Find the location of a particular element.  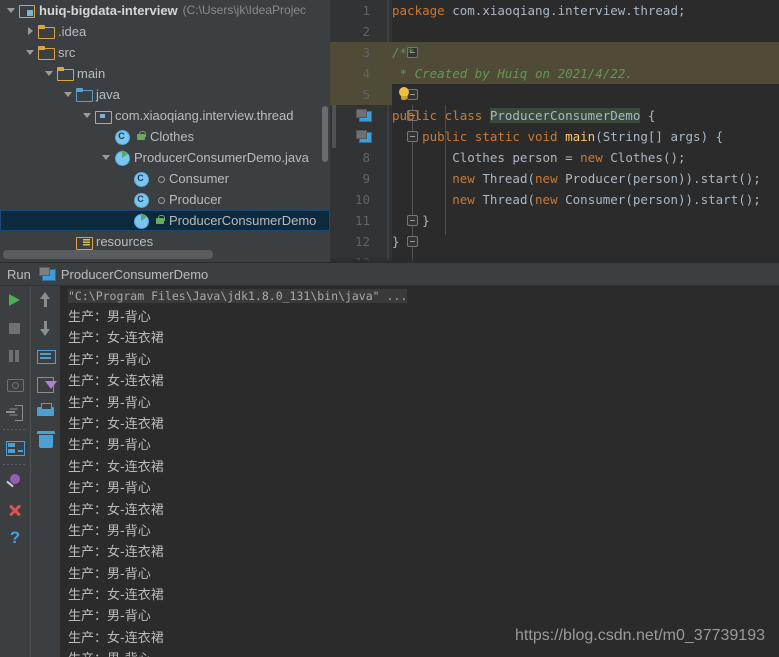

clear-all-button is located at coordinates (46, 440).